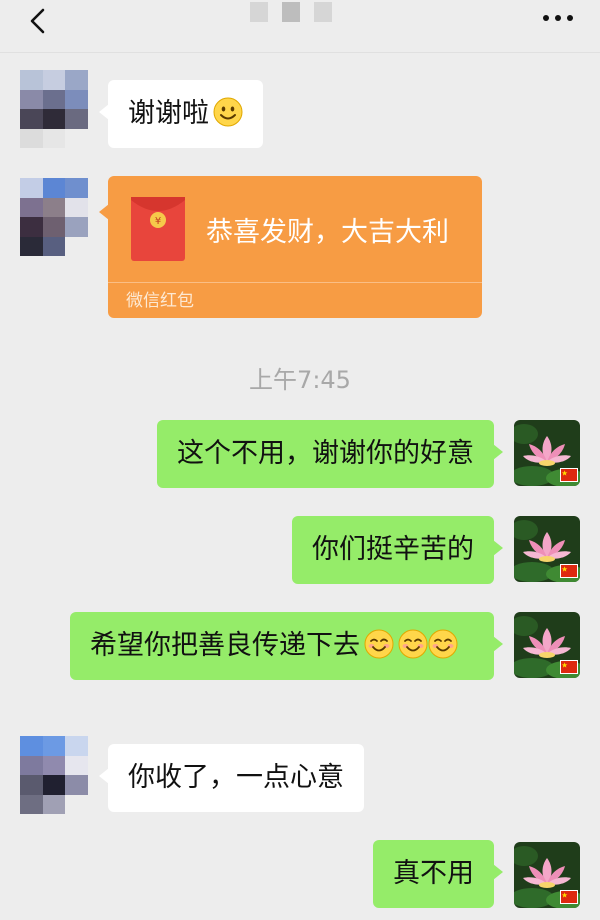 The image size is (600, 920). I want to click on header-divider, so click(300, 52).